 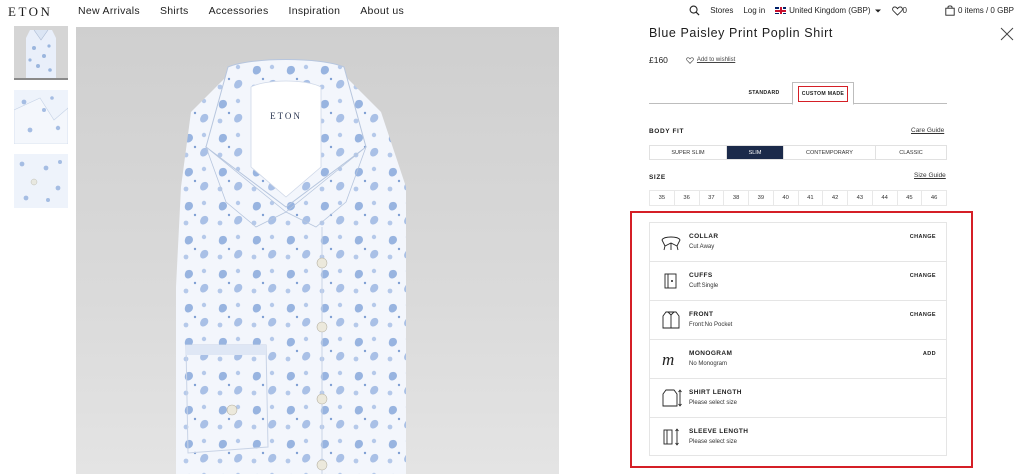 What do you see at coordinates (798, 358) in the screenshot?
I see `customization-monogram: m MONOGRAM No Monogram ADD` at bounding box center [798, 358].